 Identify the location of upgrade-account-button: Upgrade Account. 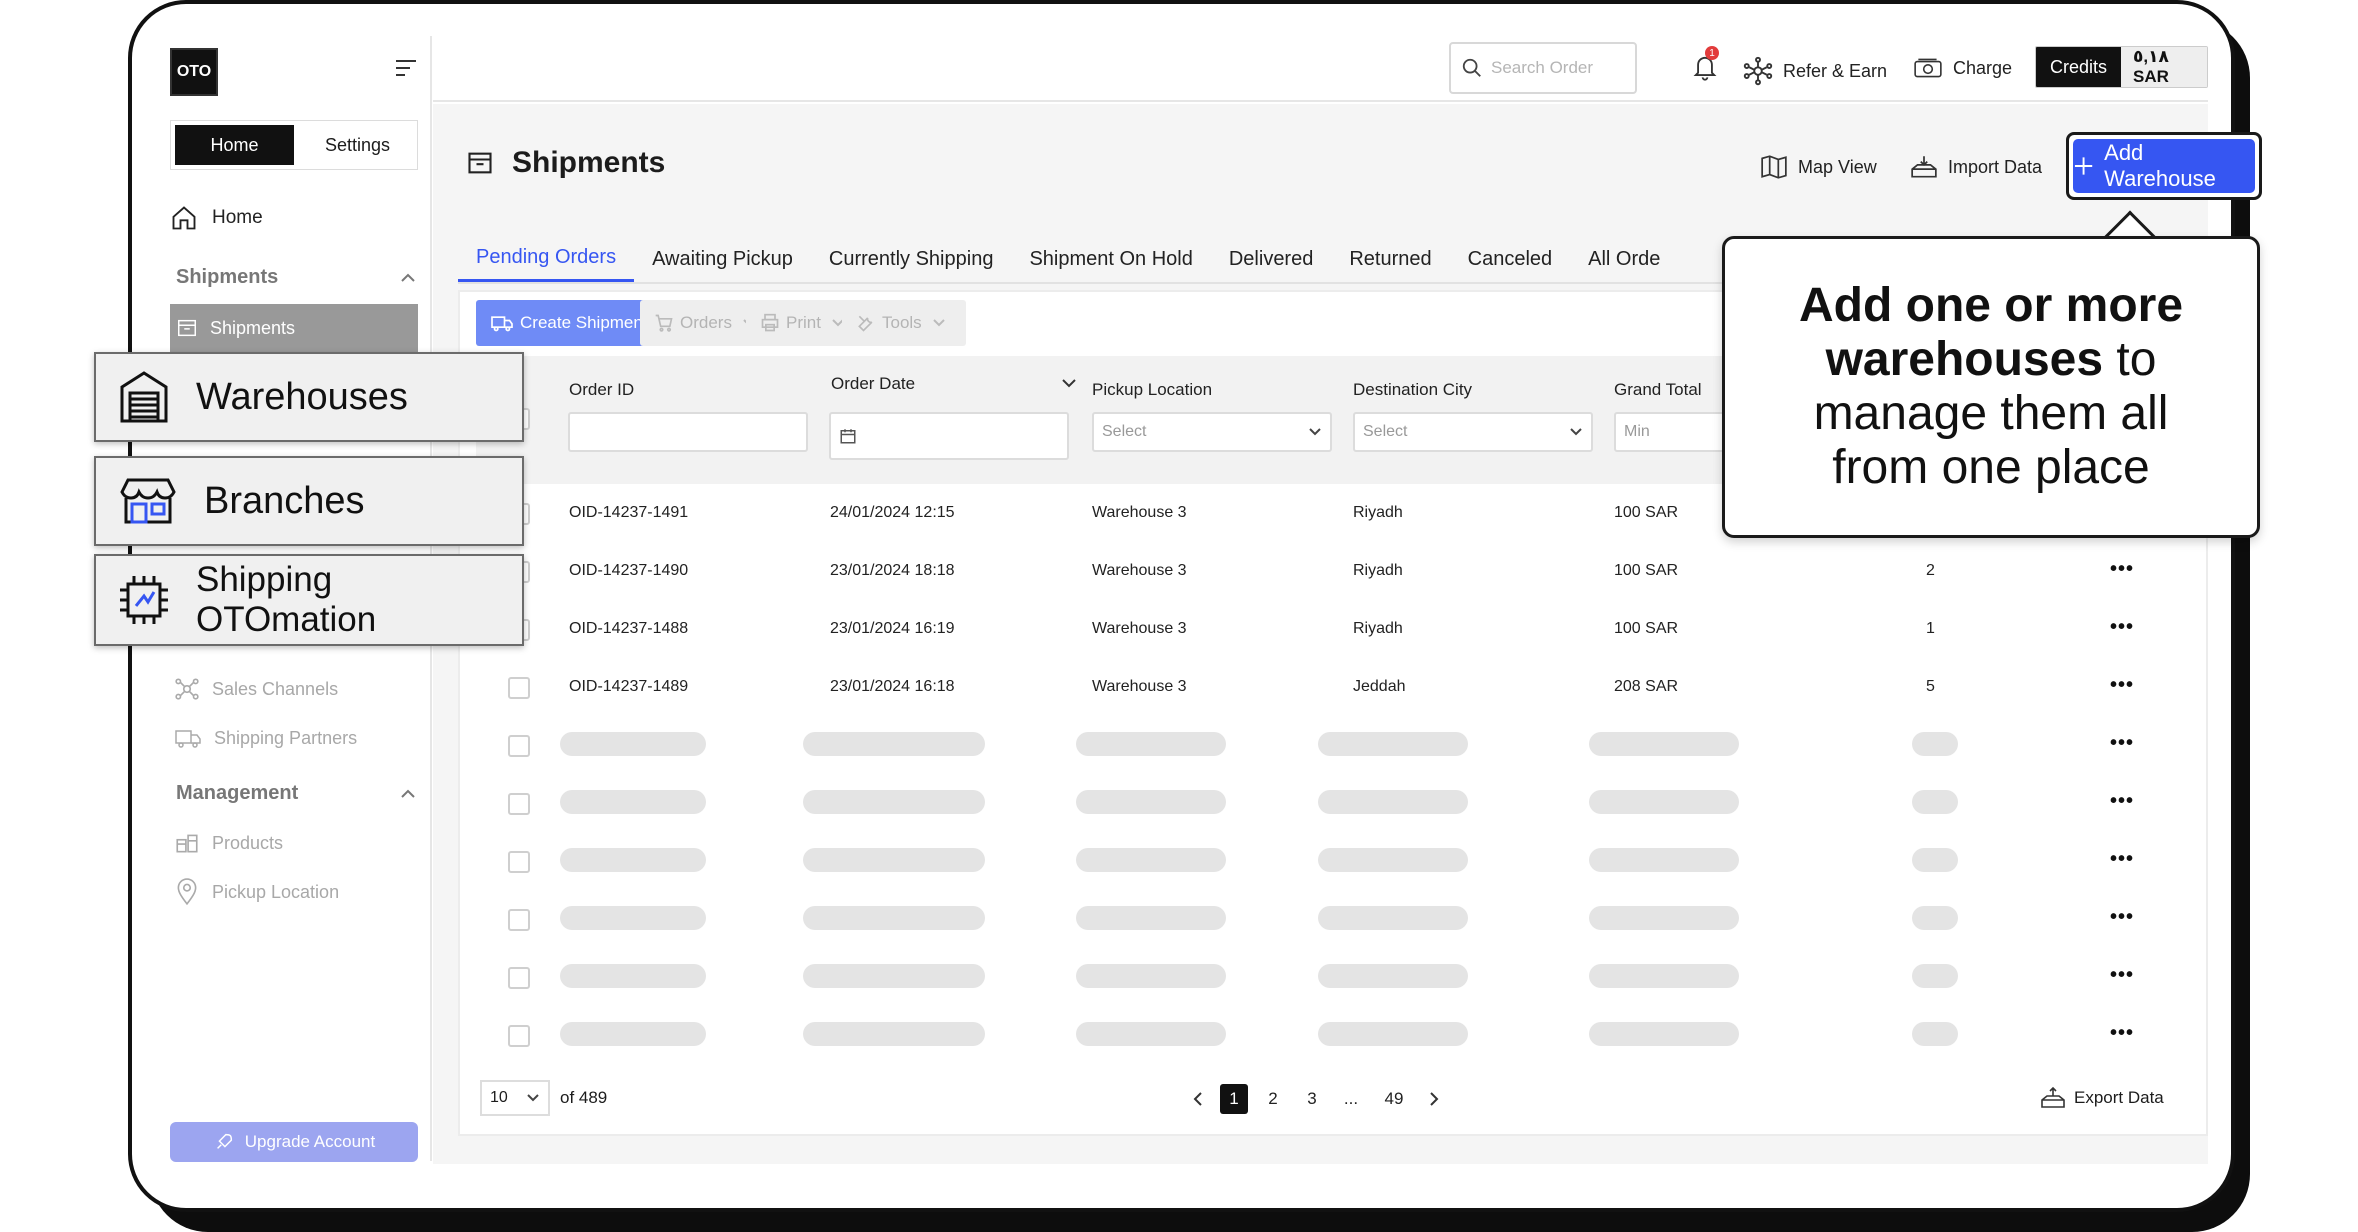
(294, 1142).